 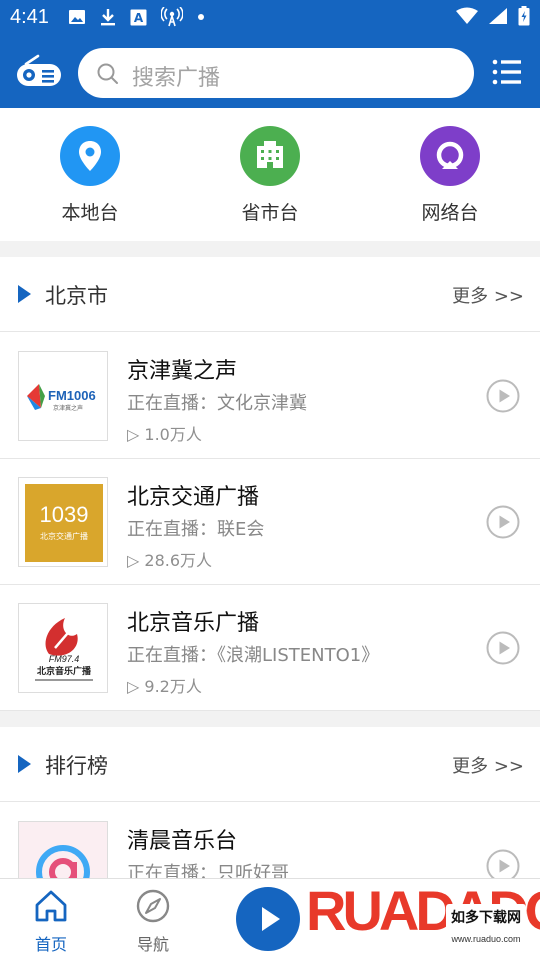 I want to click on station-name: 北京音乐广播, so click(x=193, y=623).